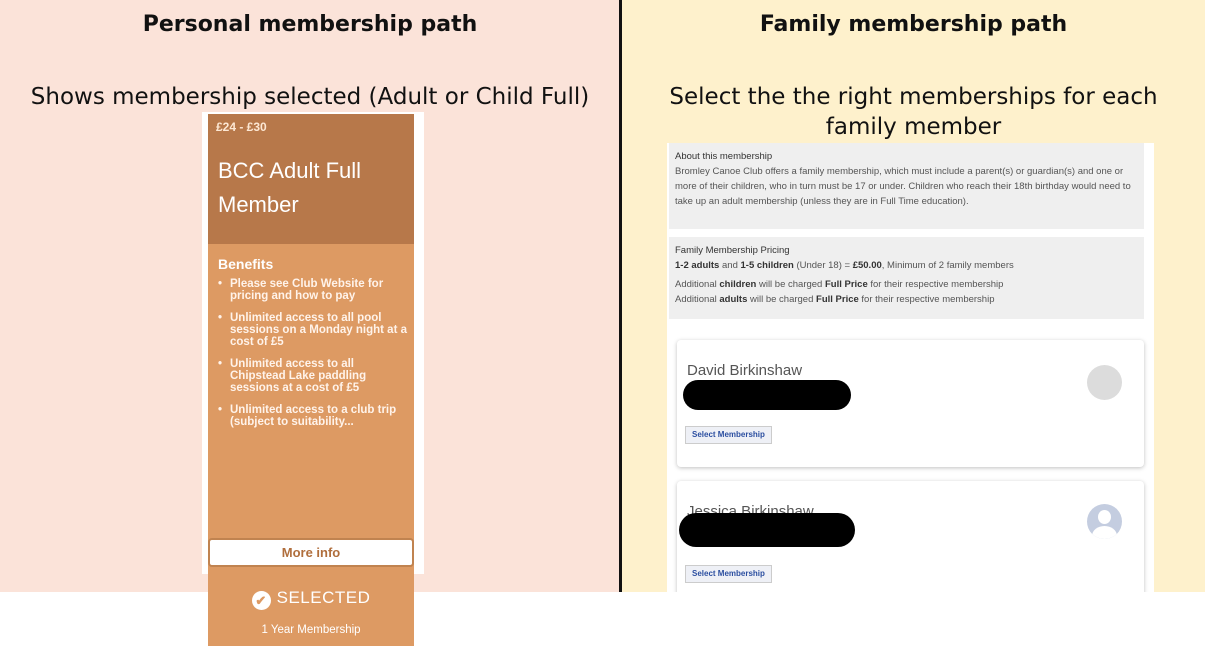 This screenshot has width=1205, height=646. I want to click on pricing-title: Family Membership Pricing, so click(732, 250).